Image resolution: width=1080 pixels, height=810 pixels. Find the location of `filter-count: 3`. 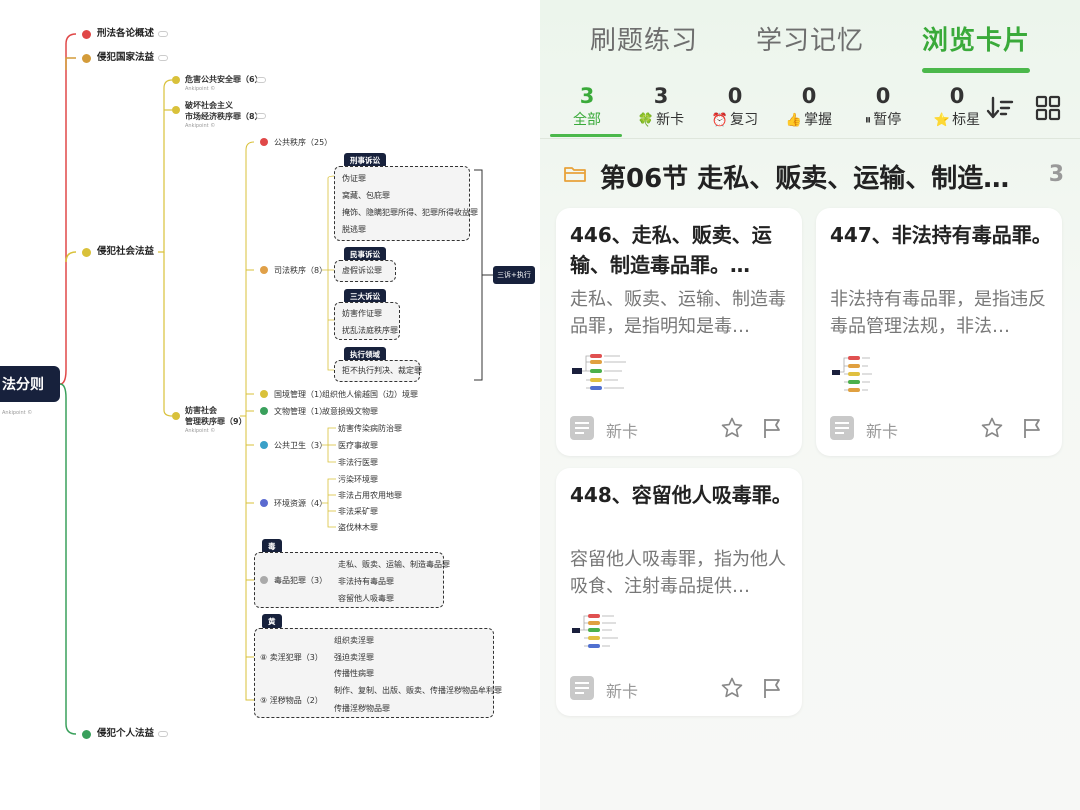

filter-count: 3 is located at coordinates (661, 96).